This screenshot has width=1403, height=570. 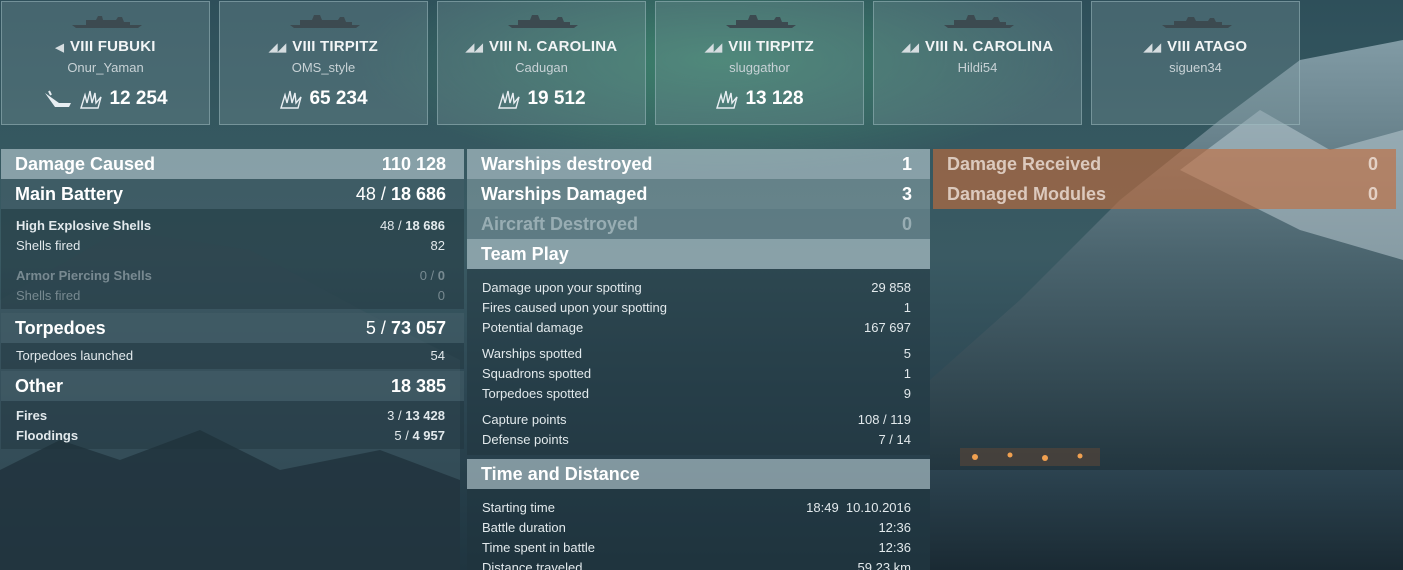 I want to click on damage-received-label: Damage Received, so click(x=1024, y=163).